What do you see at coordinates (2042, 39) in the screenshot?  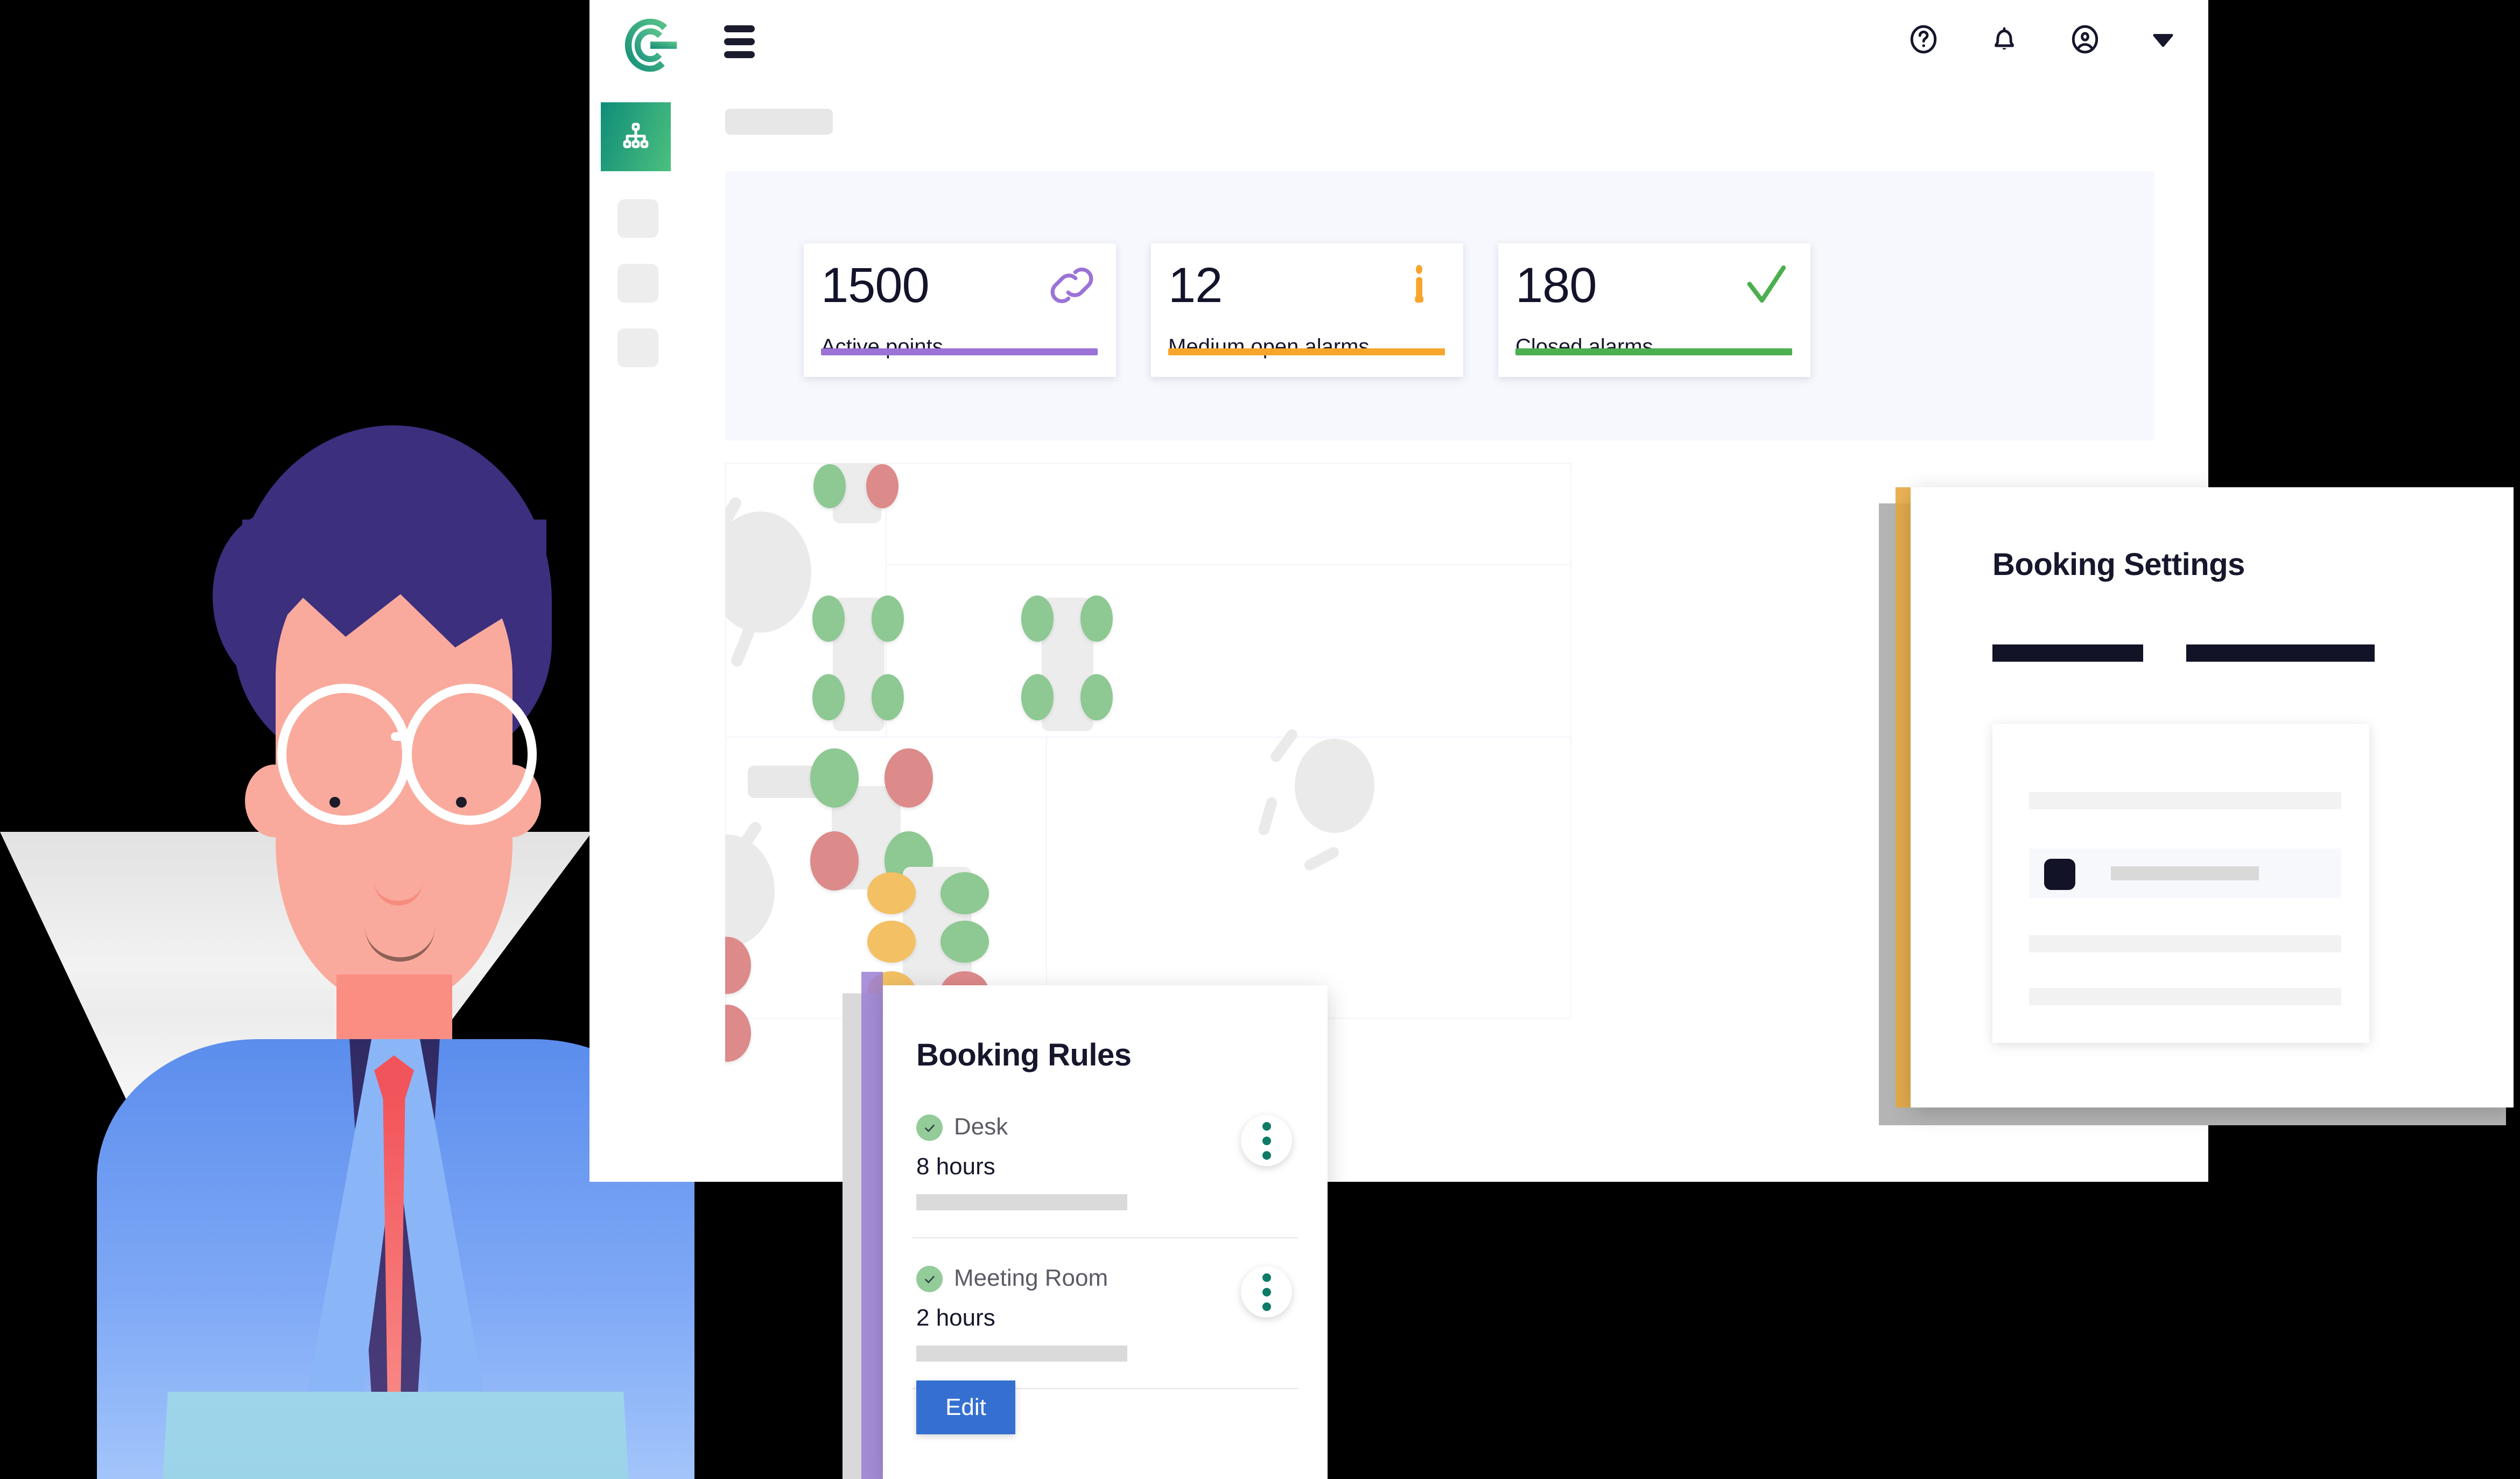 I see `topbar-icon-group` at bounding box center [2042, 39].